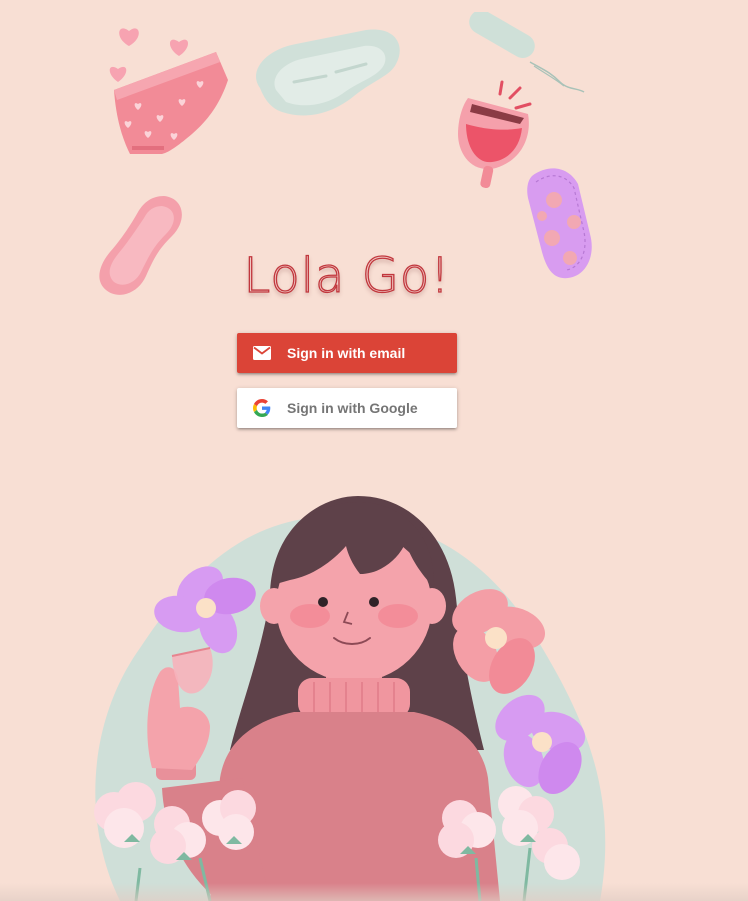 Image resolution: width=748 pixels, height=901 pixels. What do you see at coordinates (347, 275) in the screenshot?
I see `app-title: Lola Go!` at bounding box center [347, 275].